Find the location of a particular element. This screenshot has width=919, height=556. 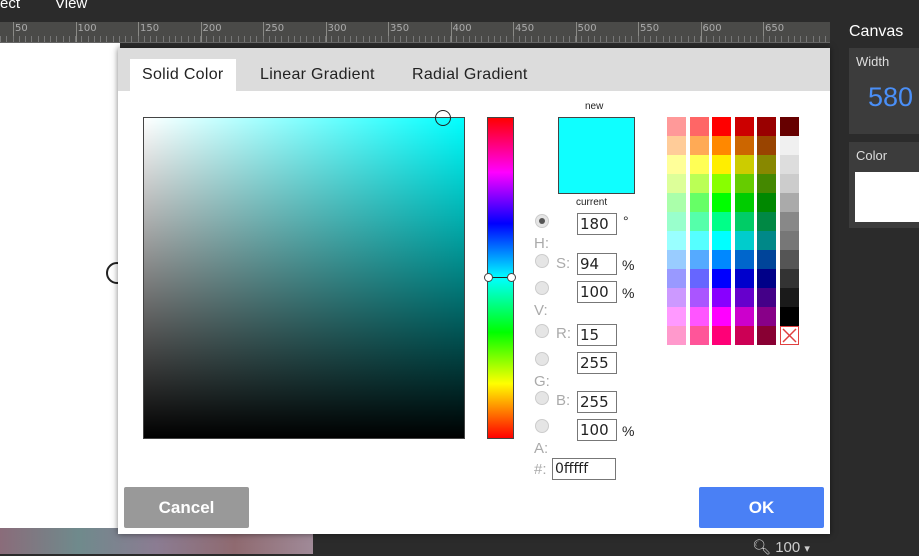

canvas-workarea is located at coordinates (60, 285).